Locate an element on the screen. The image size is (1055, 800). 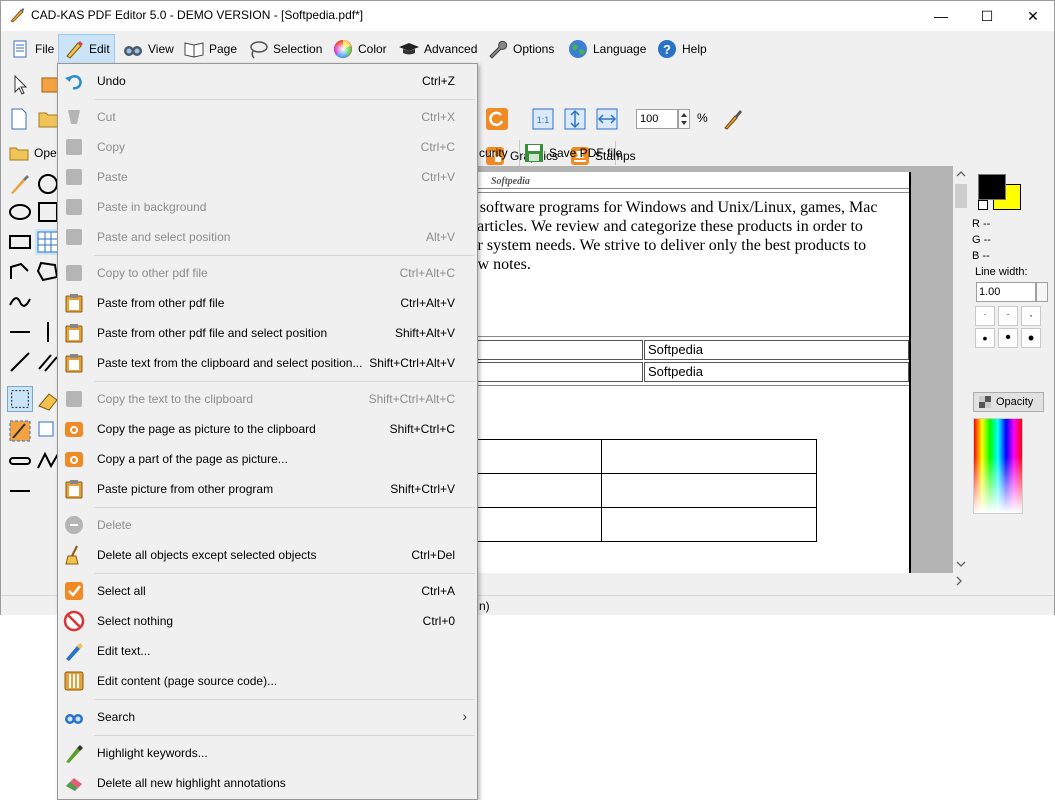
point-size-5: • is located at coordinates (1008, 338).